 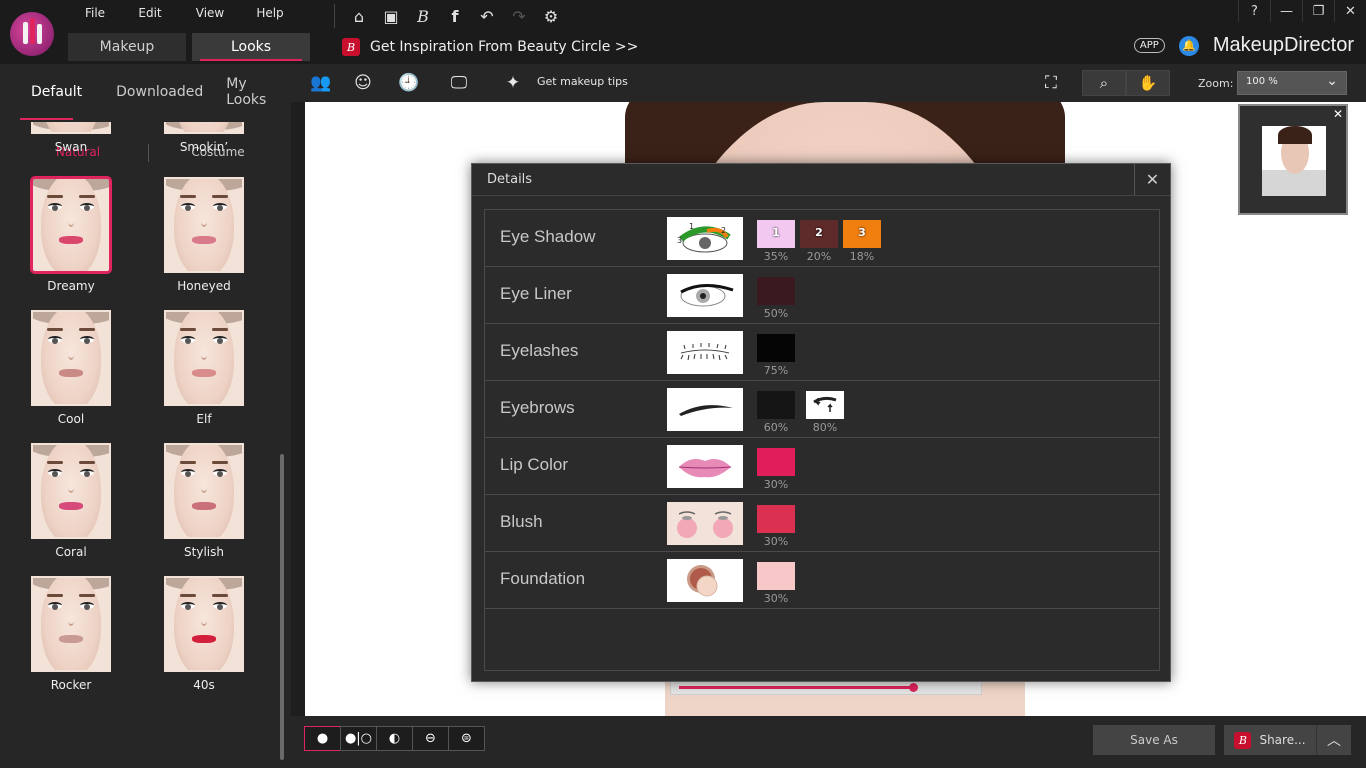 I want to click on history-icon: 🕘, so click(x=409, y=83).